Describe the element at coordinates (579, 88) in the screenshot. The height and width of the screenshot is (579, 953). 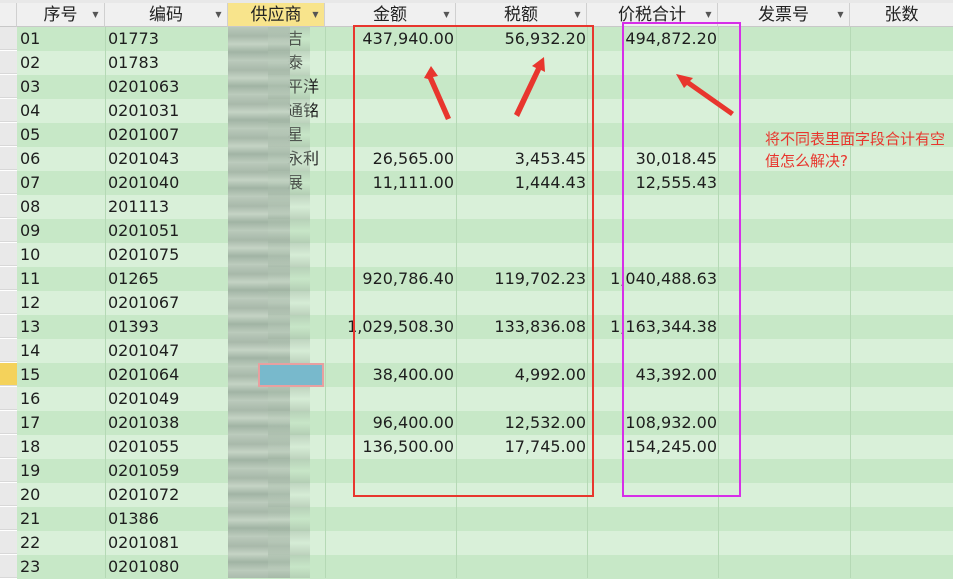
I see `annotation-arrows` at that location.